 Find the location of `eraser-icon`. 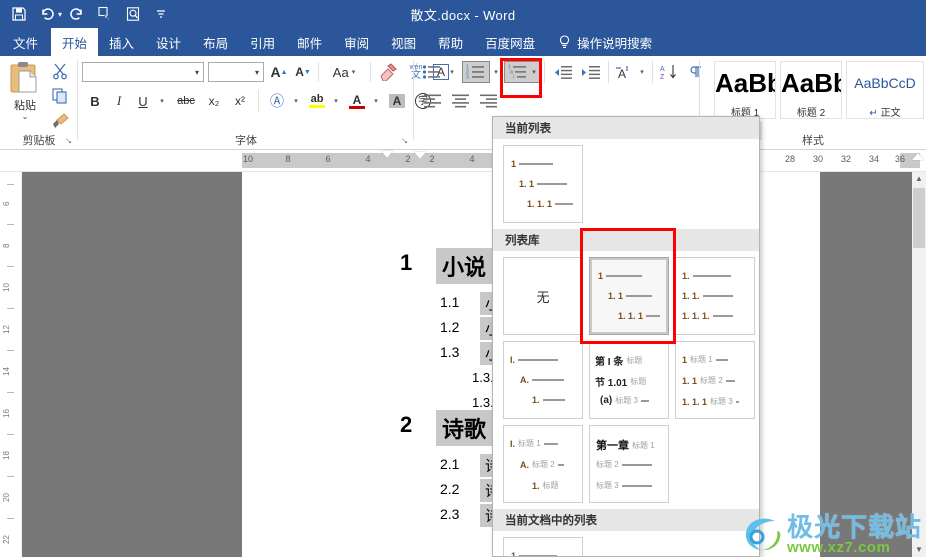

eraser-icon is located at coordinates (388, 72).